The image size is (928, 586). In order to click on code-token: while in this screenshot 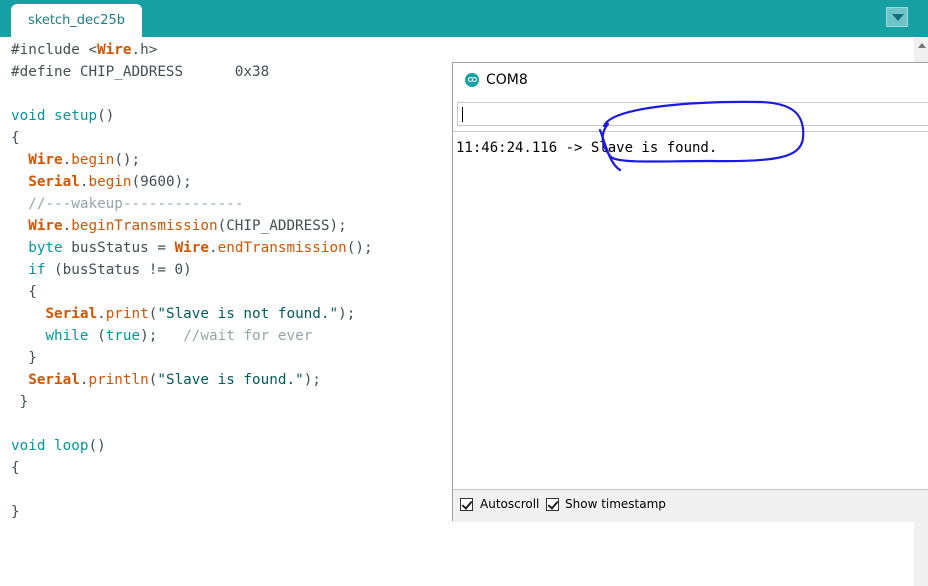, I will do `click(67, 336)`.